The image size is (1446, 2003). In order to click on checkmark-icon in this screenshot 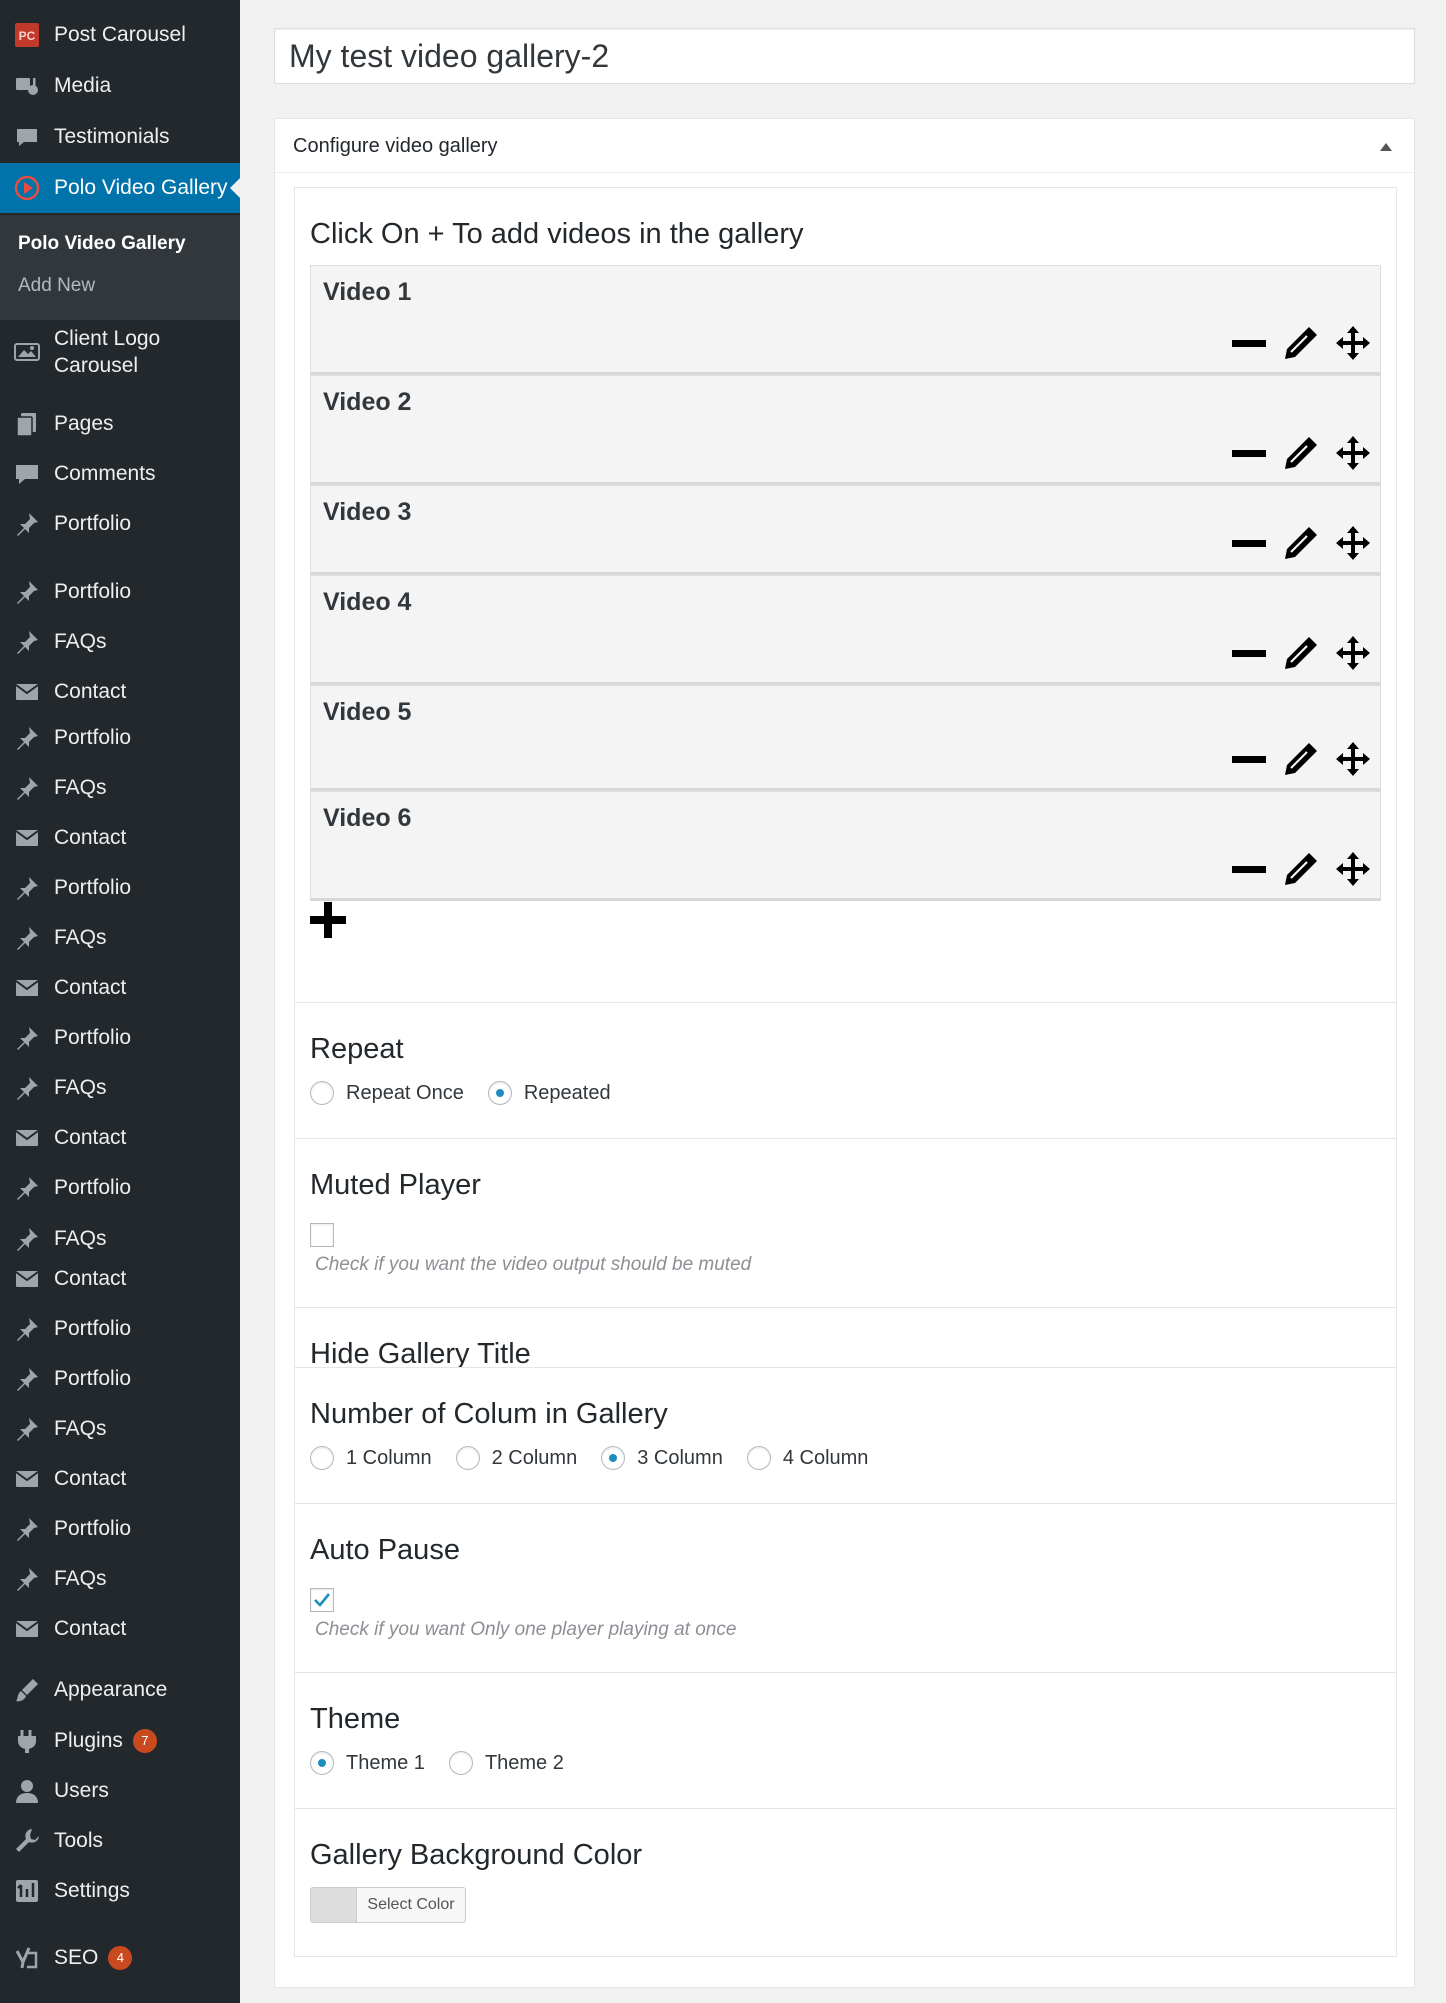, I will do `click(322, 1600)`.